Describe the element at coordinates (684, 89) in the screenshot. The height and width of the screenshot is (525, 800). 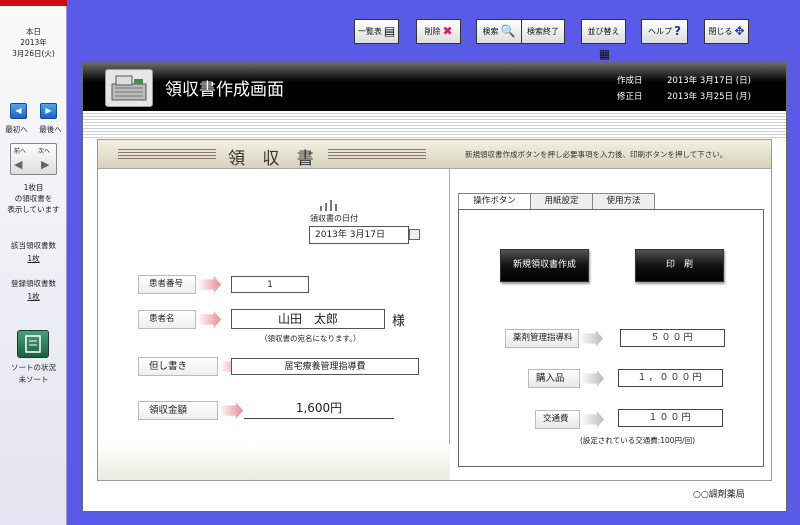
I see `date-info: 作成日 2013年 3月17日 (日) 修正日 2013年 3月25日 (月)` at that location.